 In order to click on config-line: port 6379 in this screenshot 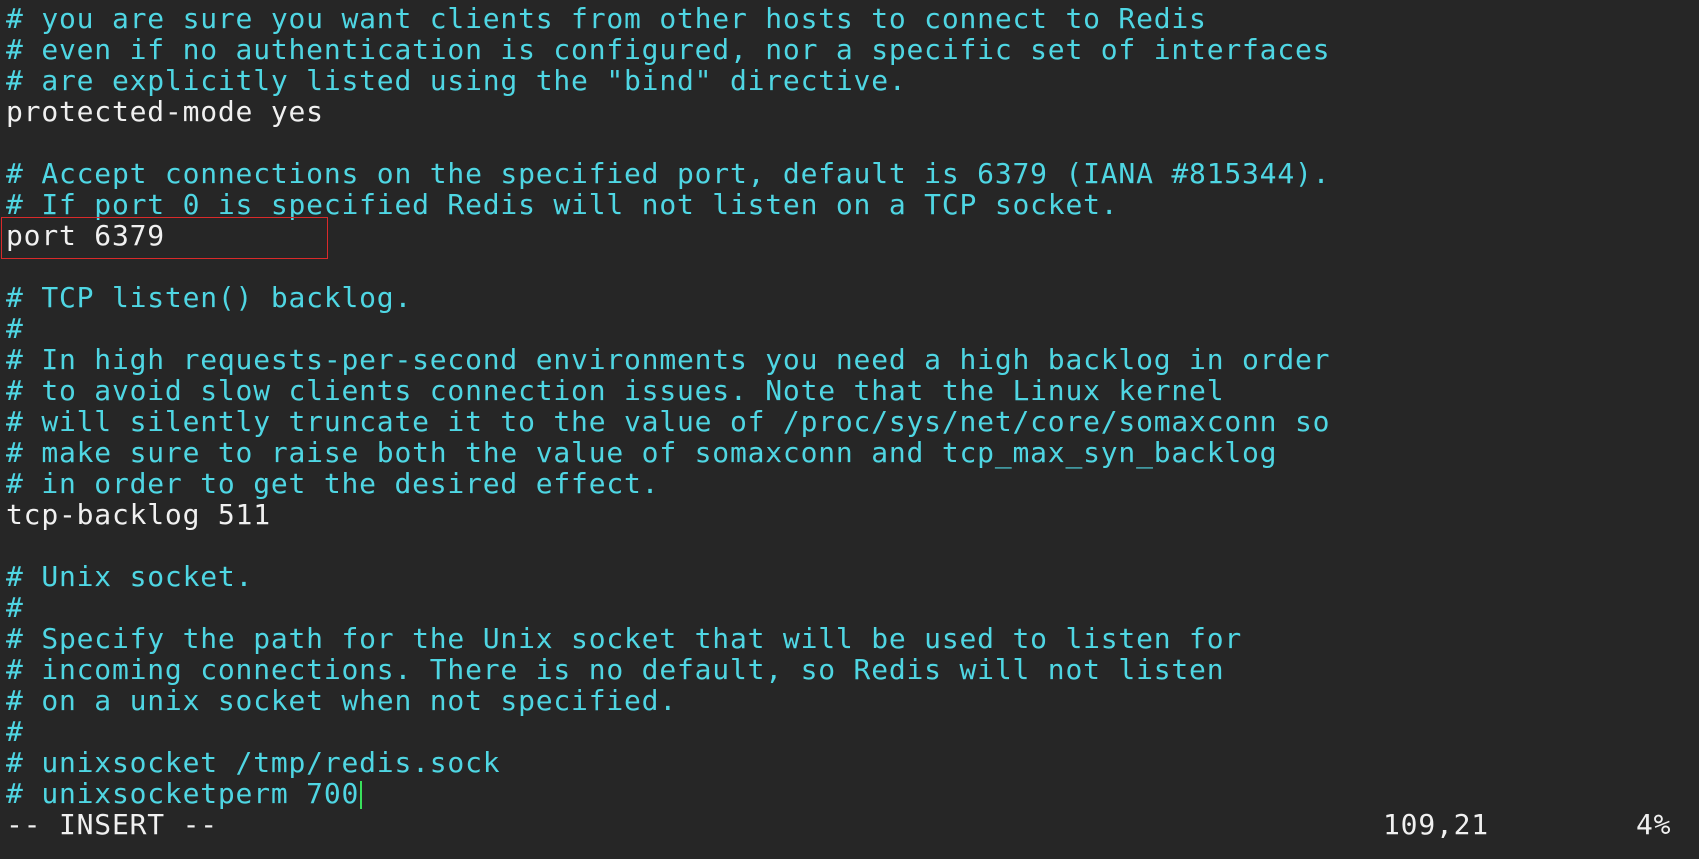, I will do `click(852, 234)`.